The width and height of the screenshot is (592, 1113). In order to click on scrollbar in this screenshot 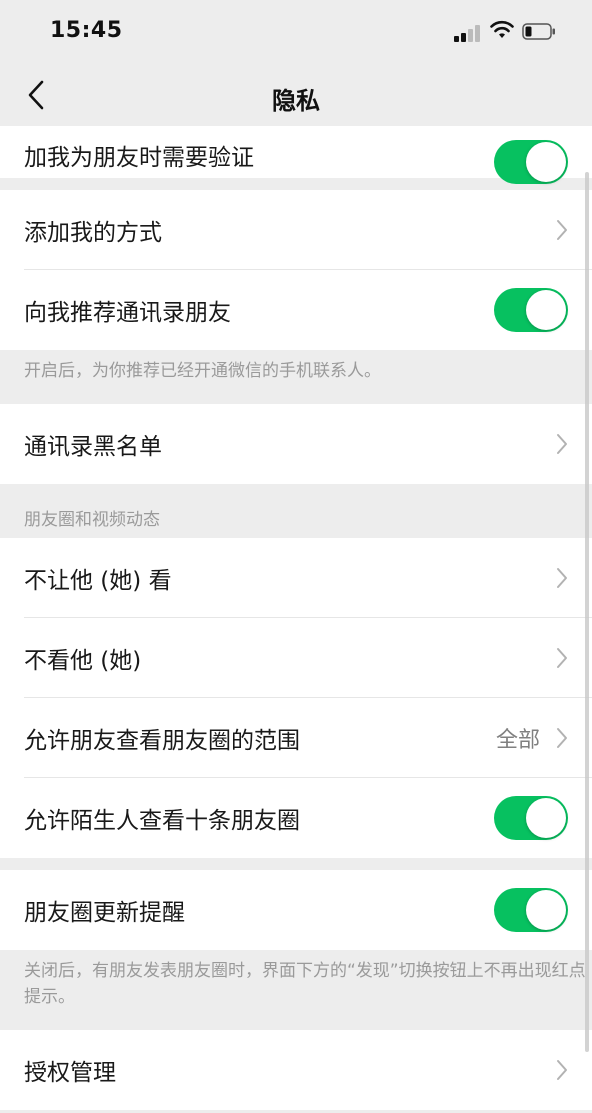, I will do `click(587, 612)`.